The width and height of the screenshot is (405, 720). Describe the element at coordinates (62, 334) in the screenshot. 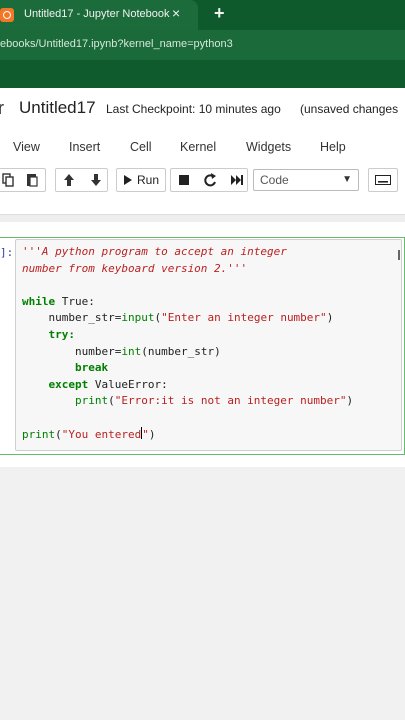

I see `keyword-try: try:` at that location.